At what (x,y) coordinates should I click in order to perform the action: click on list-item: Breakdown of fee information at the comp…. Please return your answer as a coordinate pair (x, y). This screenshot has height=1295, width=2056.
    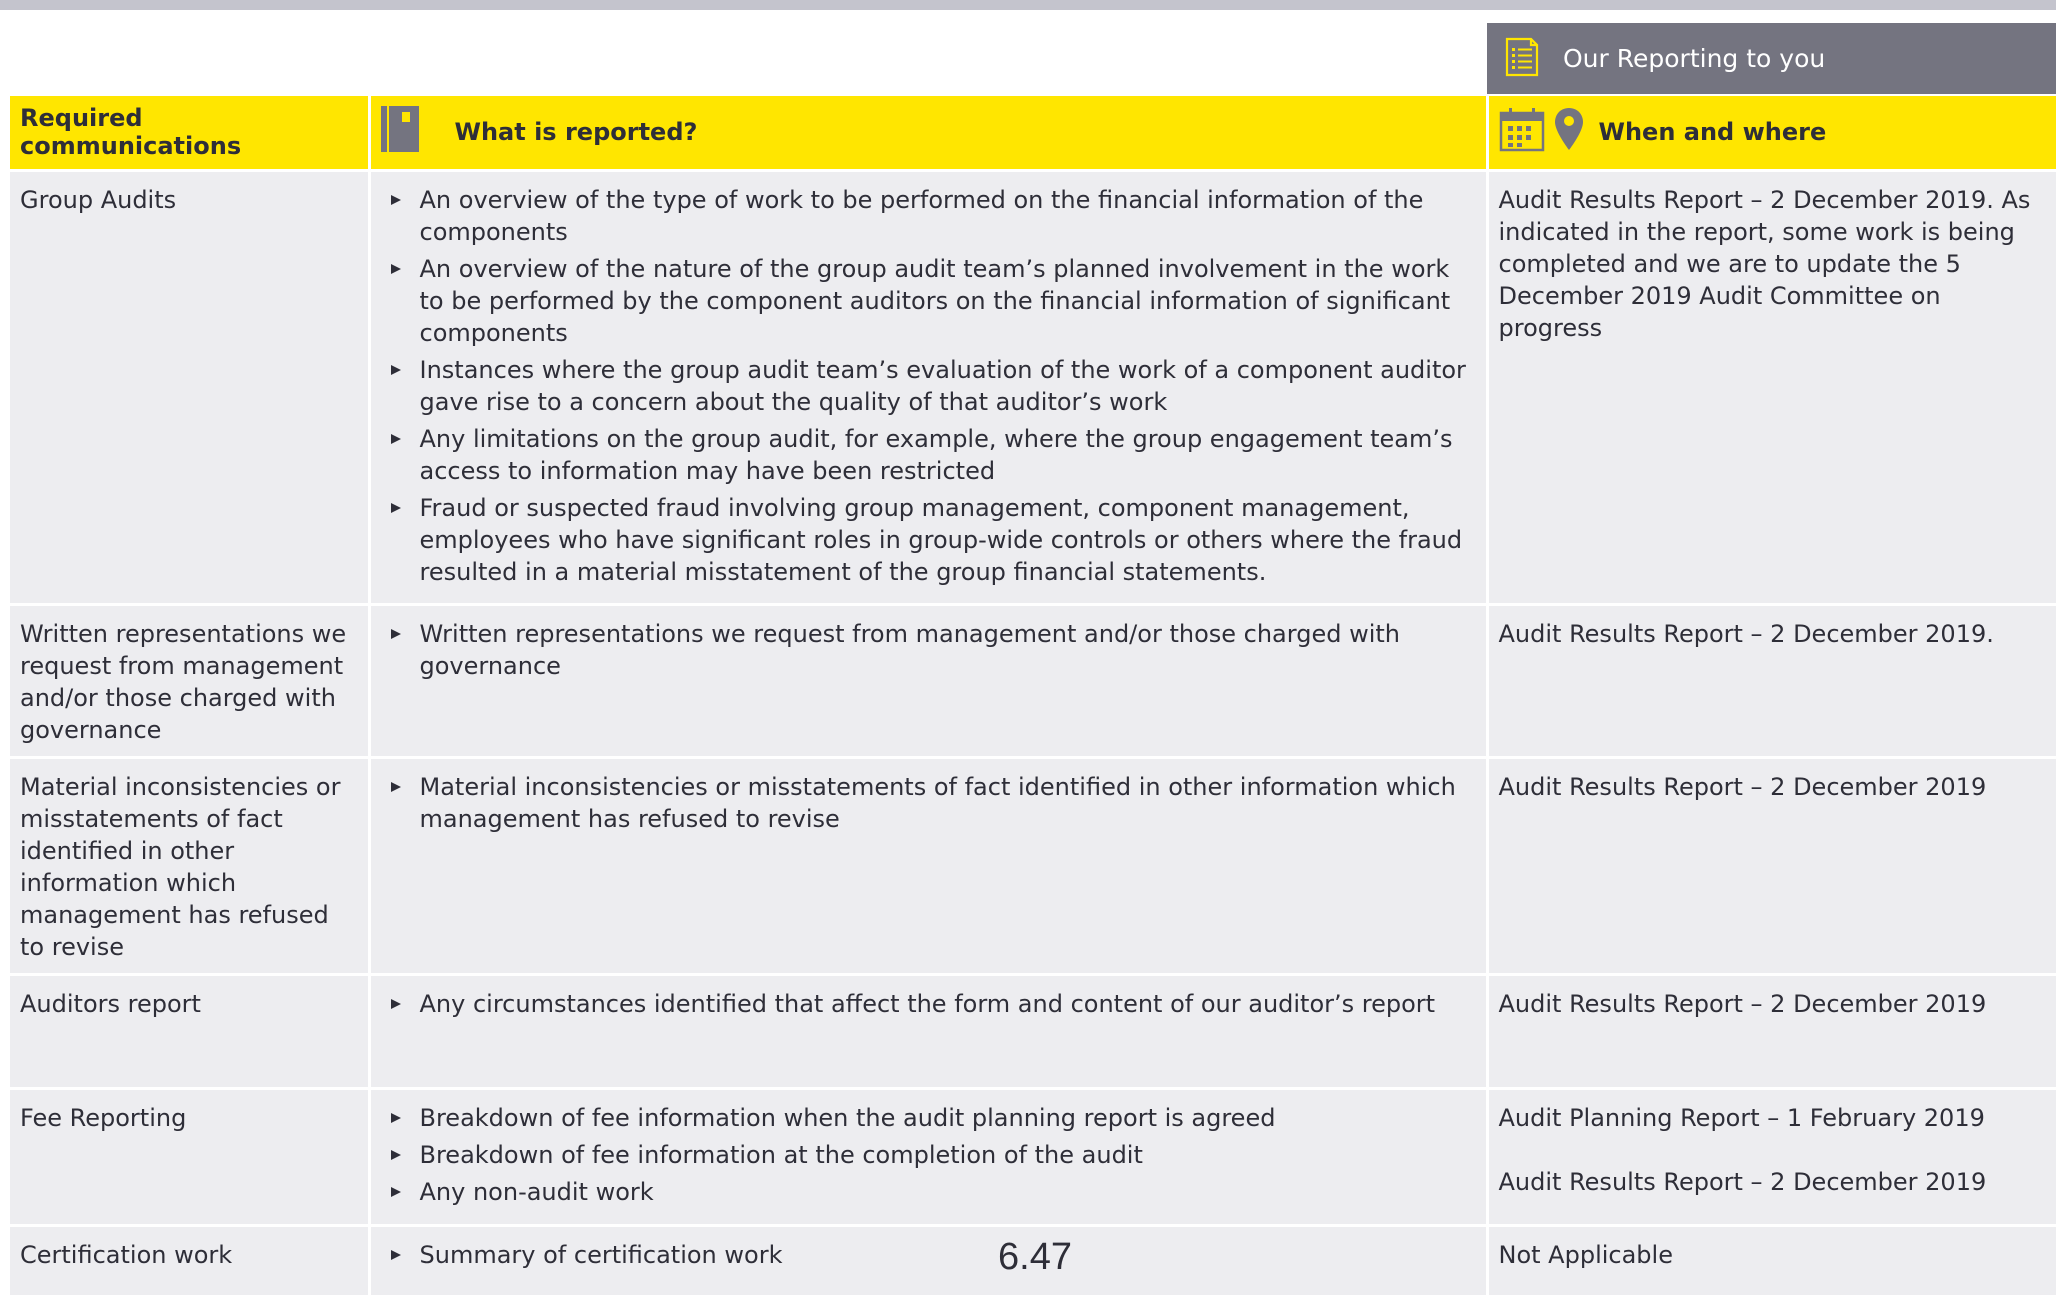
    Looking at the image, I should click on (928, 1155).